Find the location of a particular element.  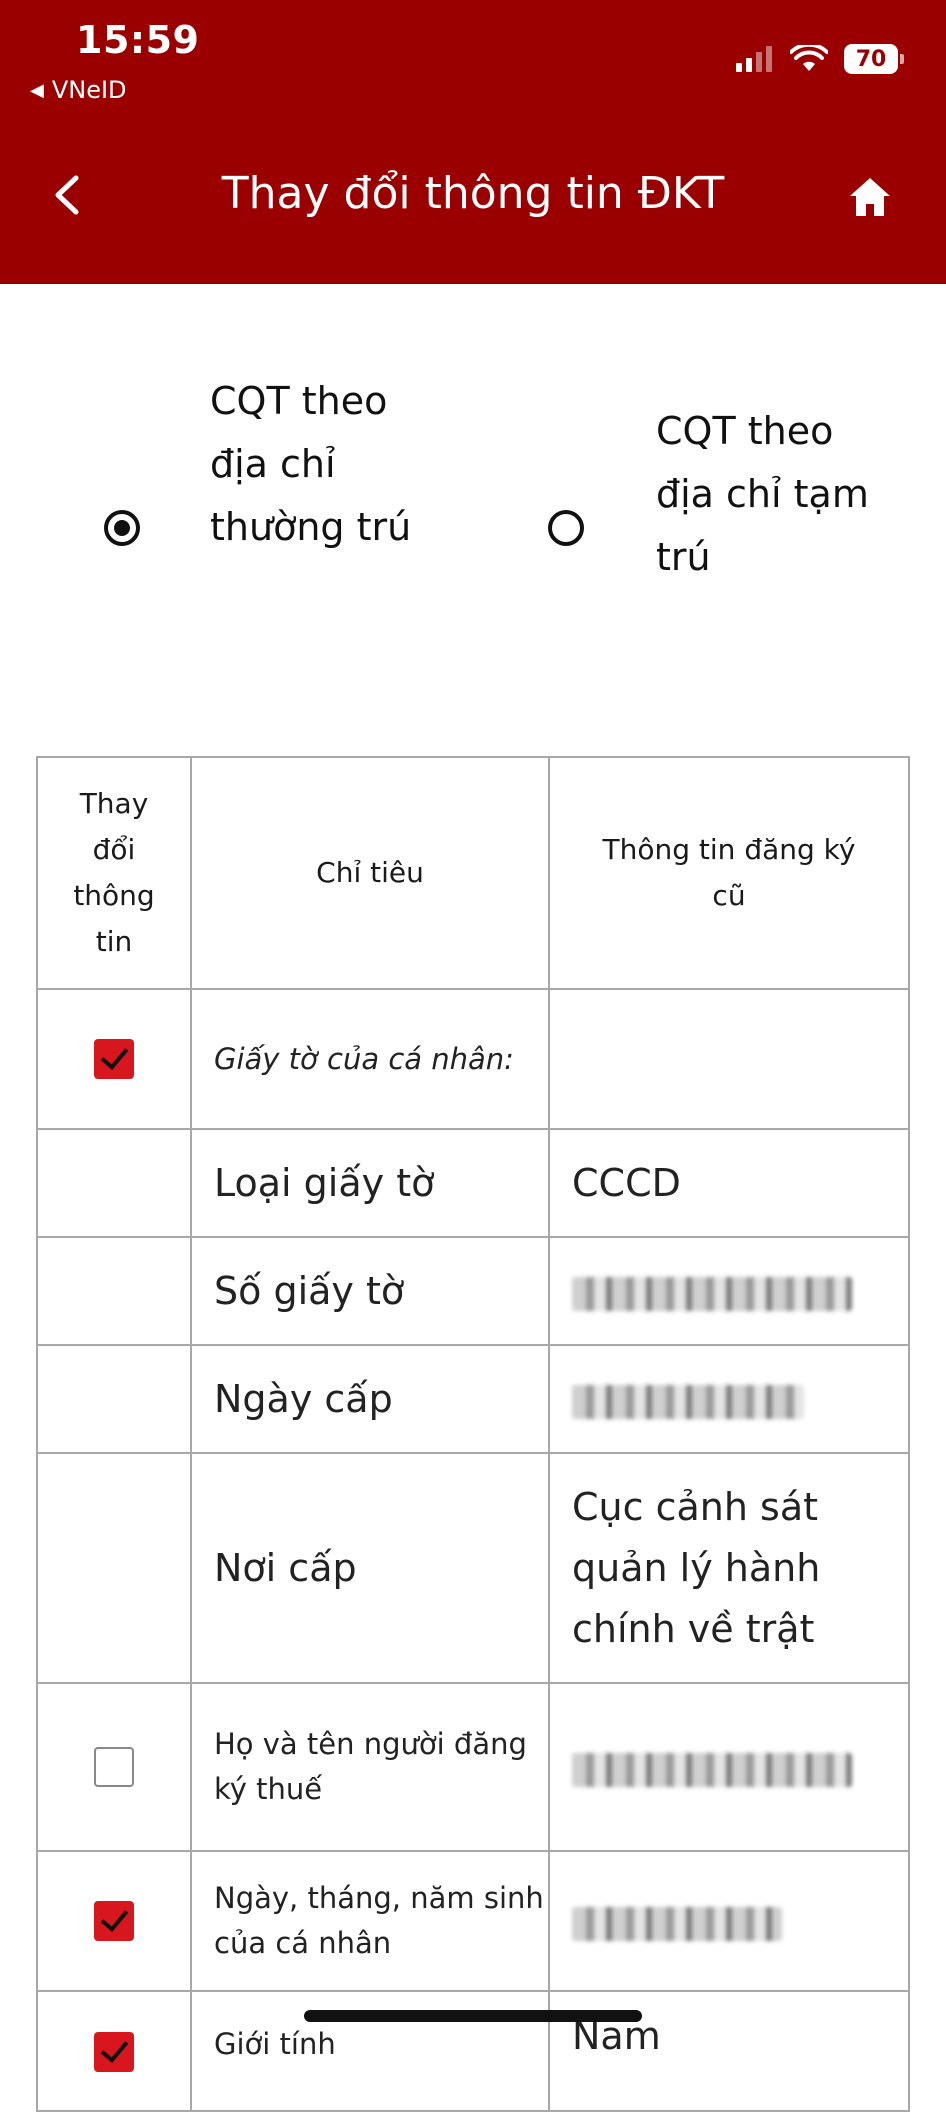

radio-temporary-address is located at coordinates (566, 528).